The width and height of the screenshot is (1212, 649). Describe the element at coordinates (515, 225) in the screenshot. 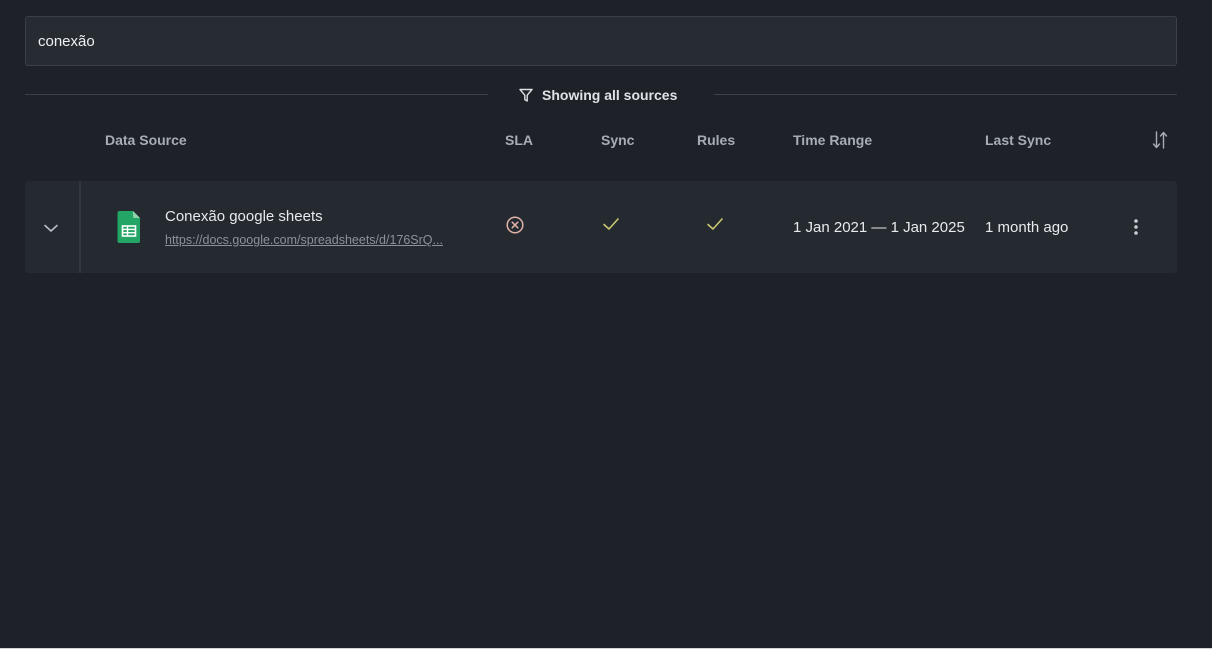

I see `error-circle-icon` at that location.